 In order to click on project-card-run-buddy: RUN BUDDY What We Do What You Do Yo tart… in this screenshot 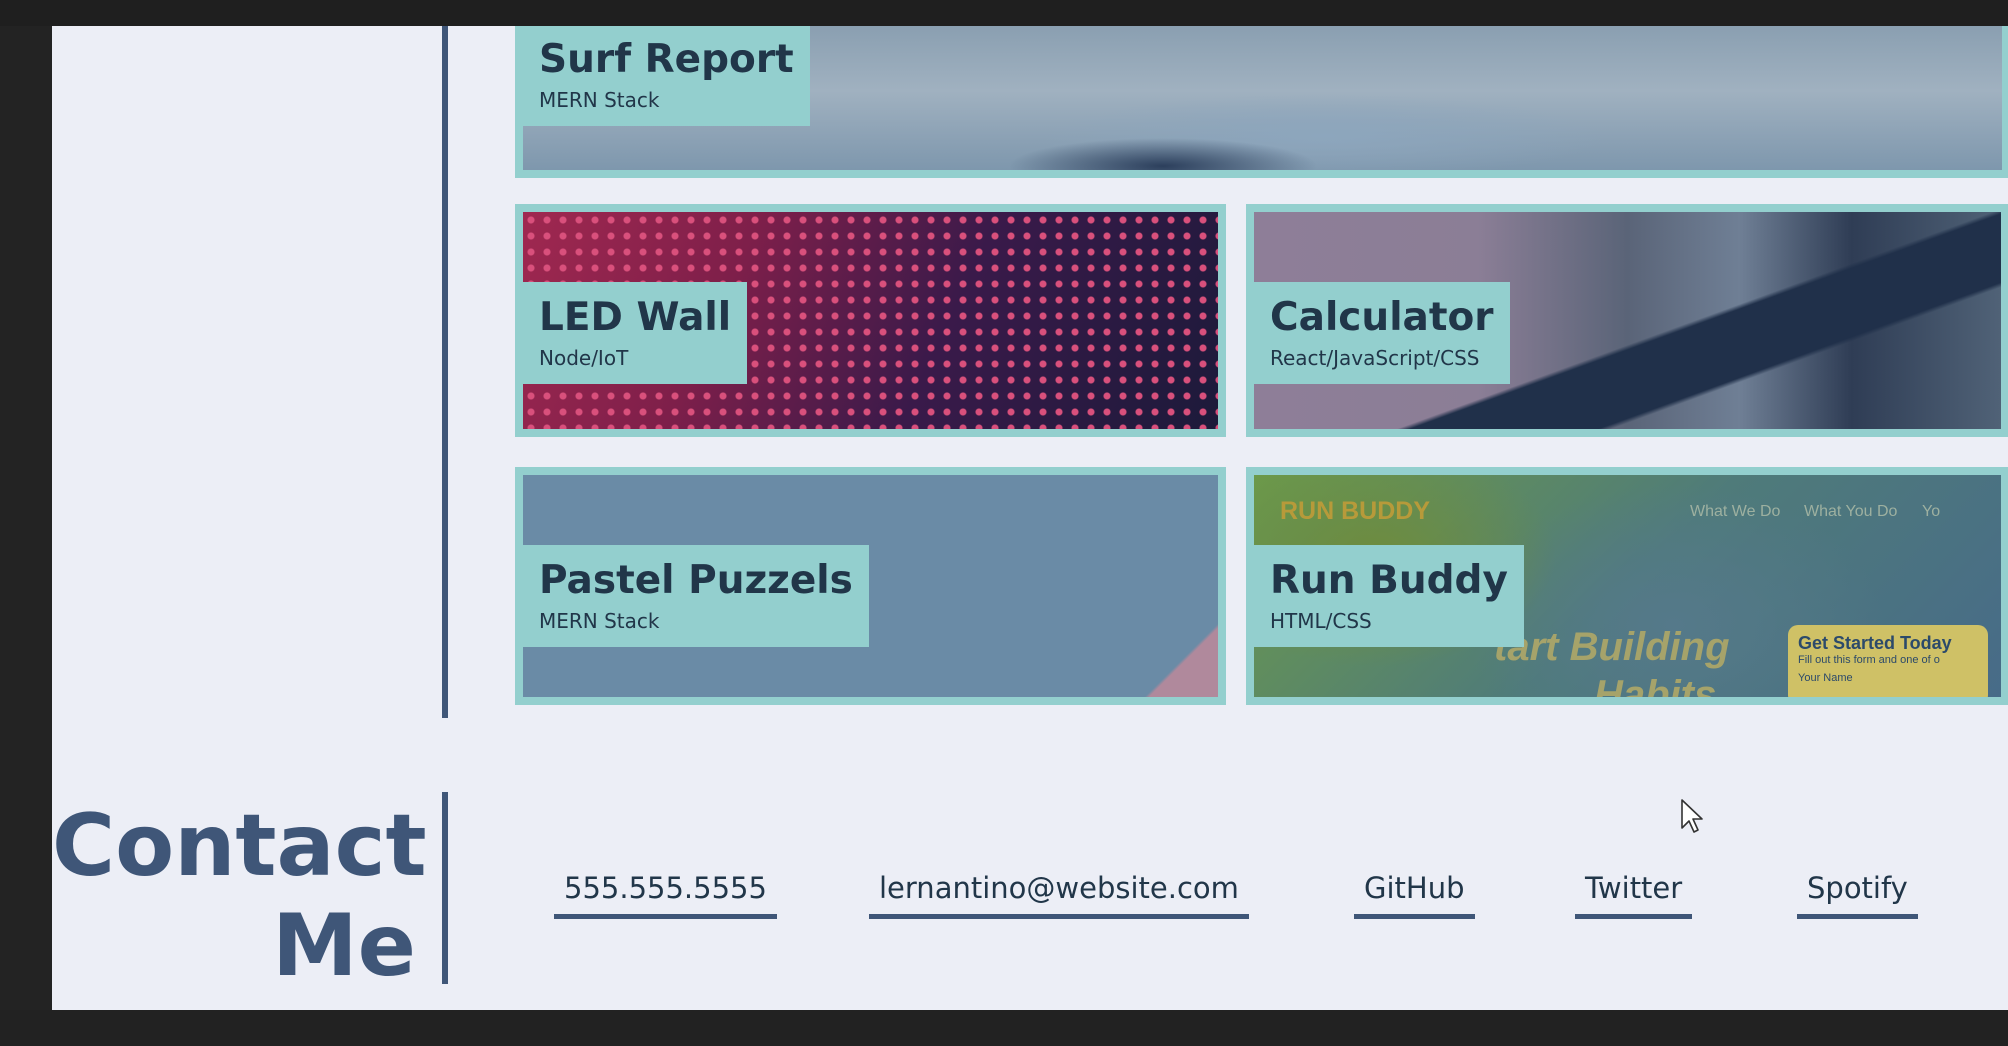, I will do `click(1627, 586)`.